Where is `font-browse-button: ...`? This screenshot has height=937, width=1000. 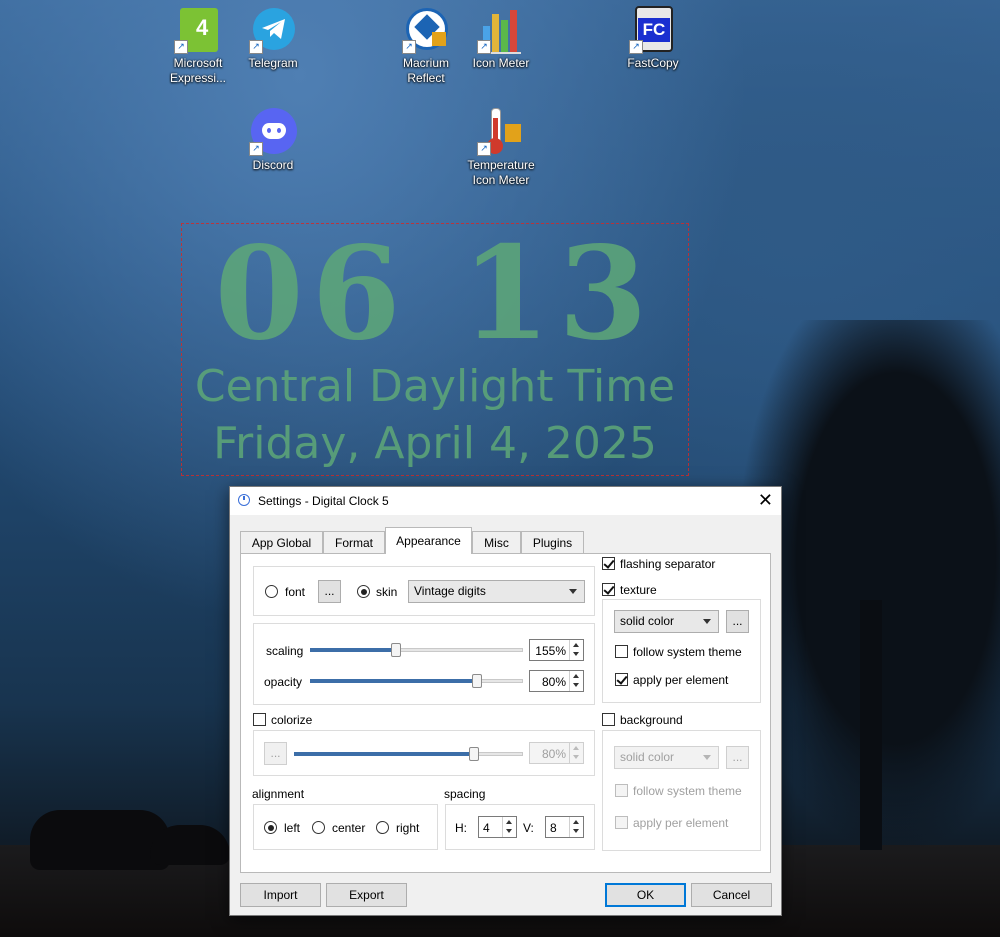 font-browse-button: ... is located at coordinates (329, 591).